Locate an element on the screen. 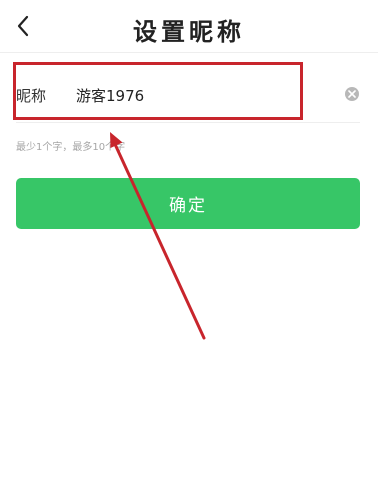  clear-button is located at coordinates (352, 94).